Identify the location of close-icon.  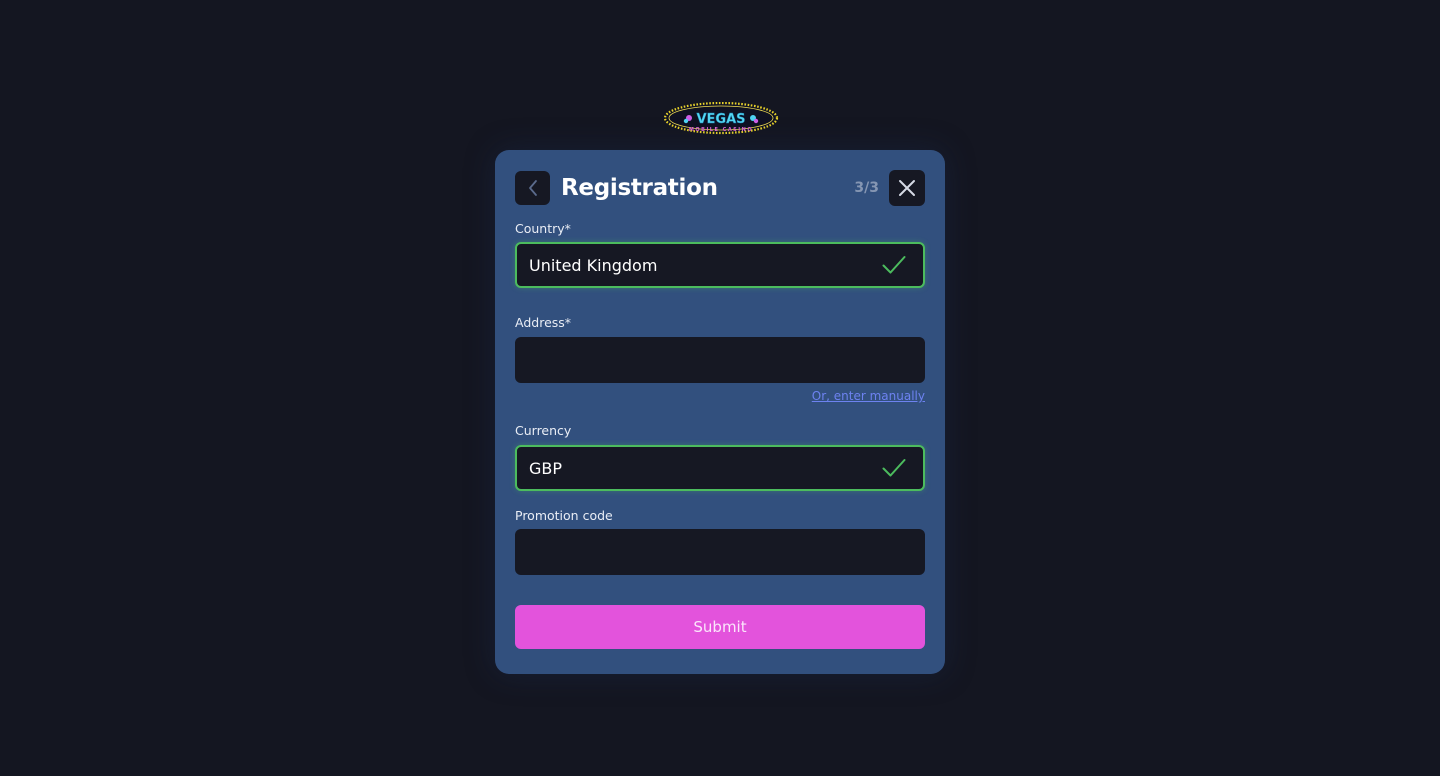
(907, 188).